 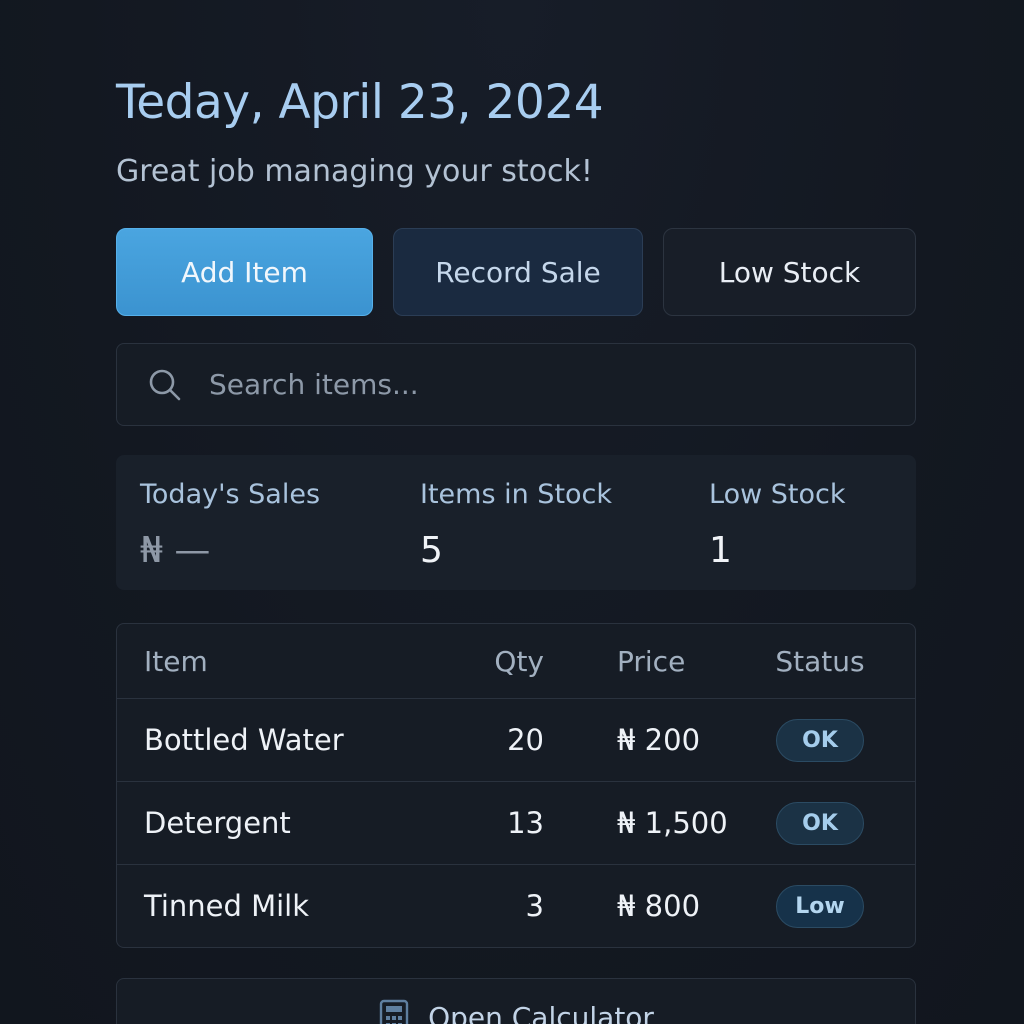 What do you see at coordinates (509, 384) in the screenshot?
I see `search-input` at bounding box center [509, 384].